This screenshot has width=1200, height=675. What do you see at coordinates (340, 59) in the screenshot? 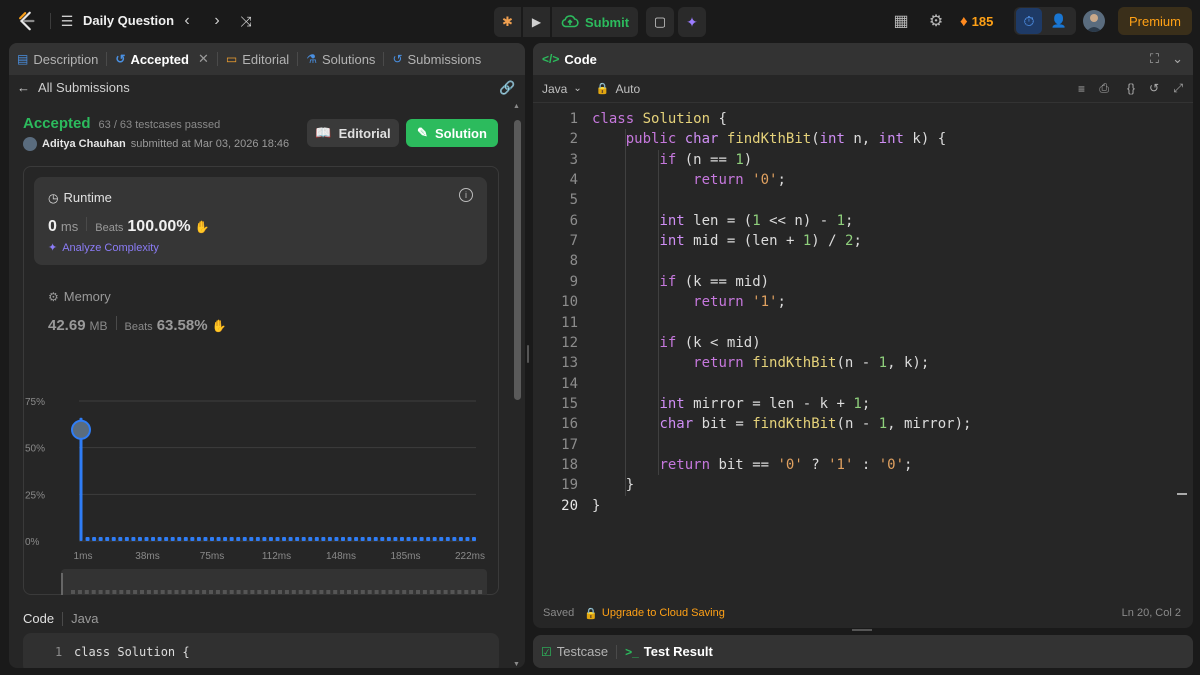
I see `tab-solutions: ⚗ Solutions` at bounding box center [340, 59].